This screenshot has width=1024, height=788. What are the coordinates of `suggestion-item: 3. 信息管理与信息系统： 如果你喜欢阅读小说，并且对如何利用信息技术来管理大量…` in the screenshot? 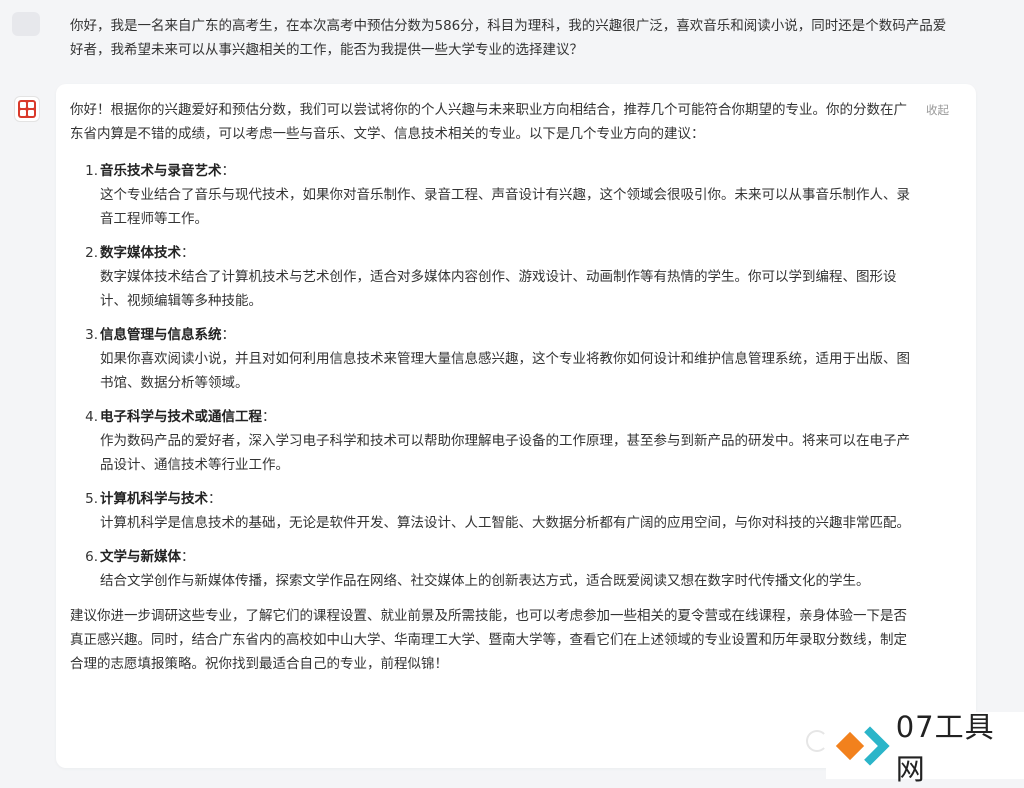 It's located at (493, 359).